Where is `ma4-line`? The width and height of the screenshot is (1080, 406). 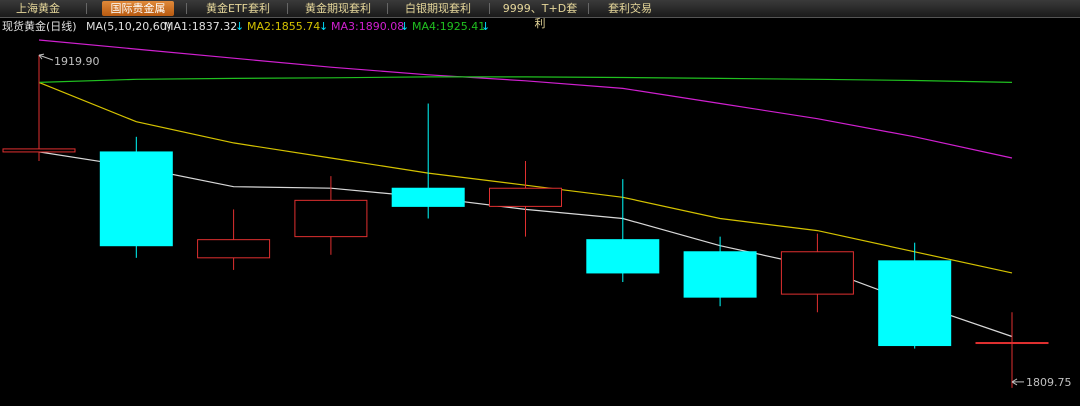 ma4-line is located at coordinates (525, 79).